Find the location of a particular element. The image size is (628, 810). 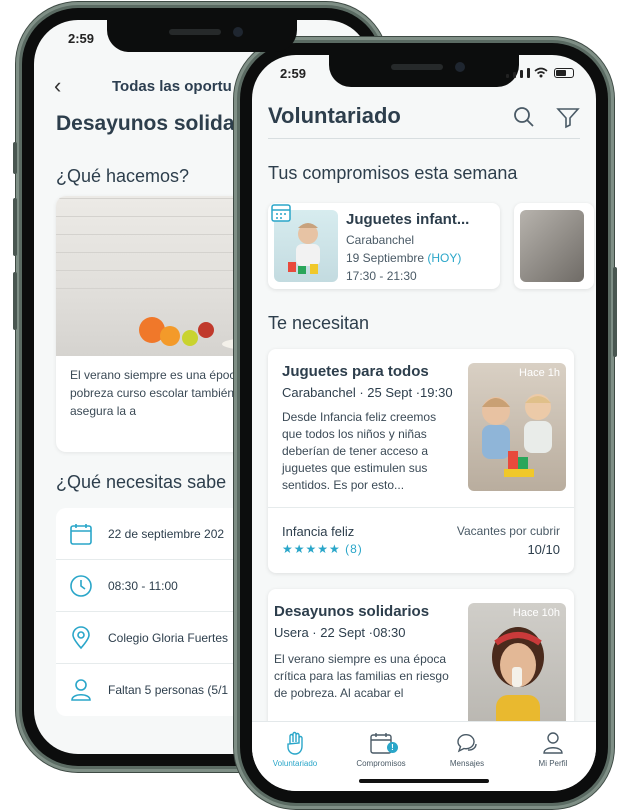

page-title: Voluntariado is located at coordinates (334, 115).